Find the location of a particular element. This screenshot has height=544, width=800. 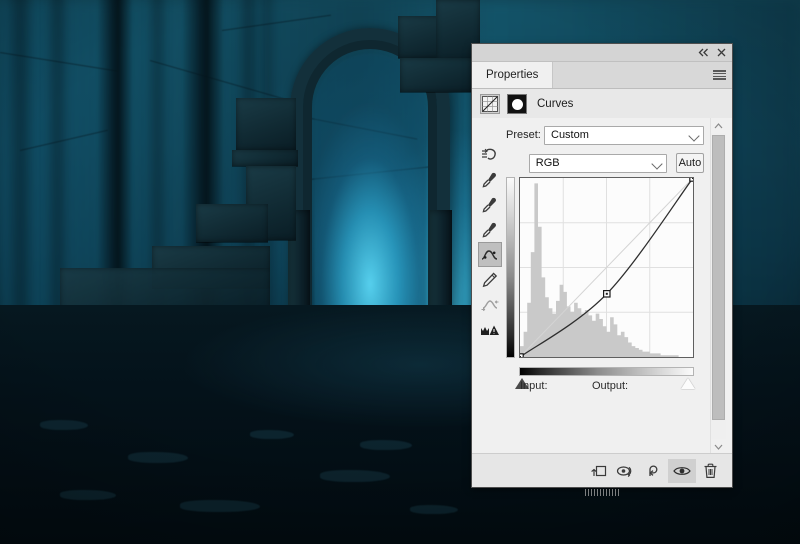

auto-button: Auto is located at coordinates (689, 163).